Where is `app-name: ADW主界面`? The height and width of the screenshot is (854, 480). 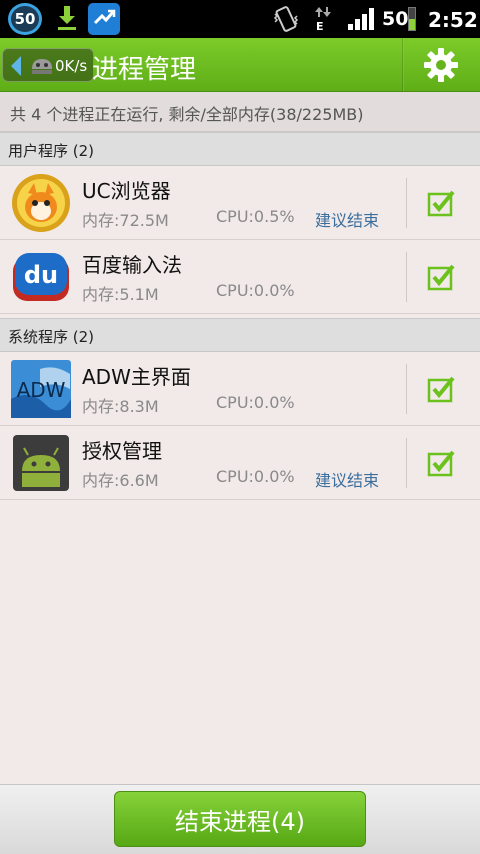
app-name: ADW主界面 is located at coordinates (136, 377).